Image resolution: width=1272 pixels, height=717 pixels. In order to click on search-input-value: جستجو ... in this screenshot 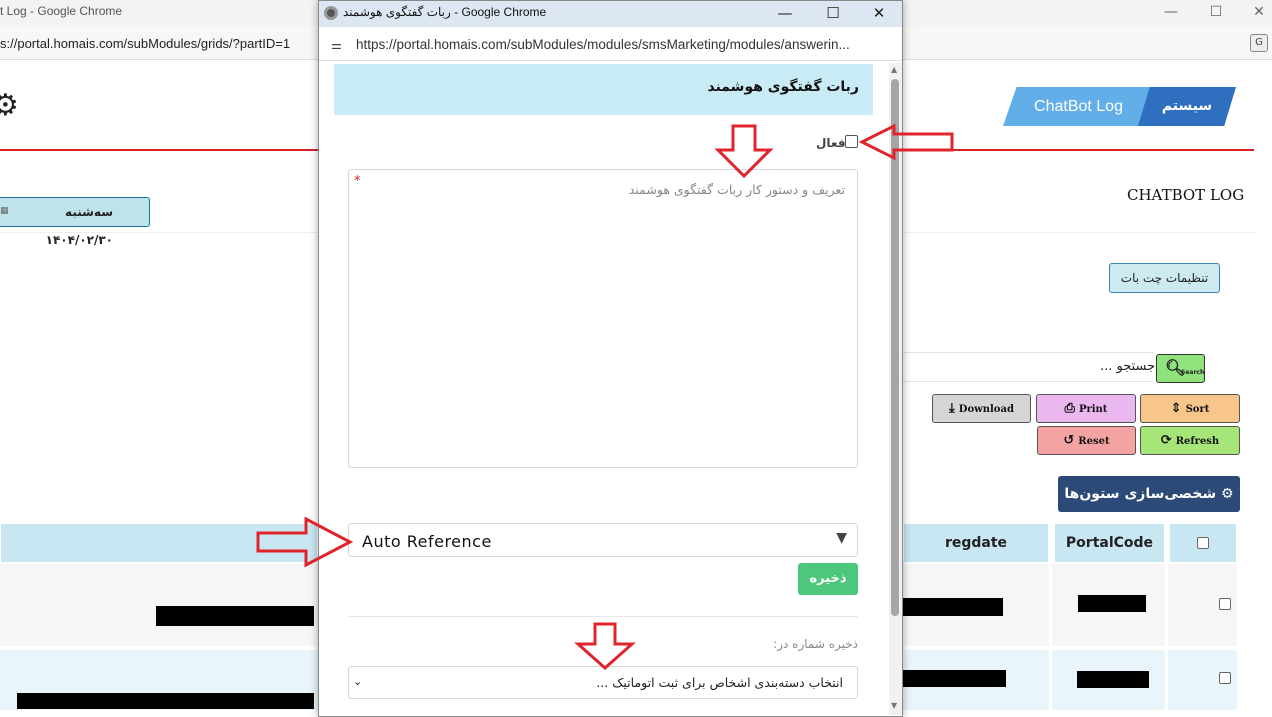, I will do `click(1128, 366)`.